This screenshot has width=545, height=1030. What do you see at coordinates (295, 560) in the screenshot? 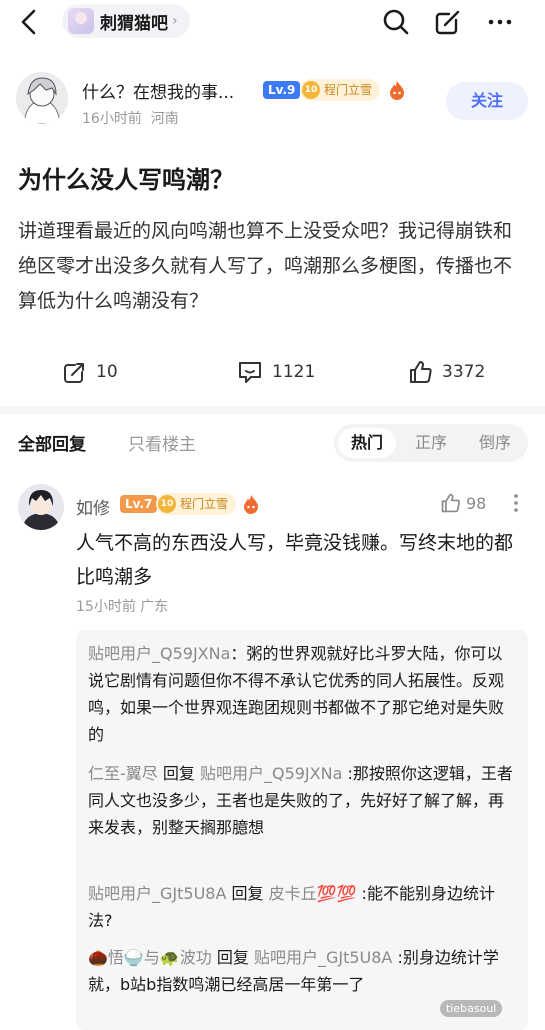
I see `reply-text: 人气不高的东西没人写，毕竟没钱赚。写终末地的都比鸣潮多` at bounding box center [295, 560].